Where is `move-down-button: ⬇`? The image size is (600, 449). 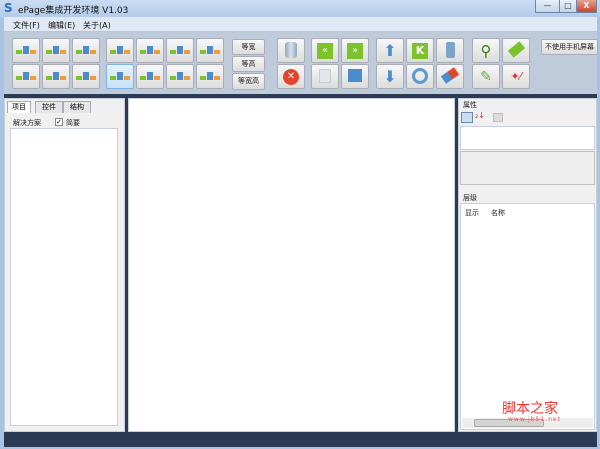 move-down-button: ⬇ is located at coordinates (390, 76).